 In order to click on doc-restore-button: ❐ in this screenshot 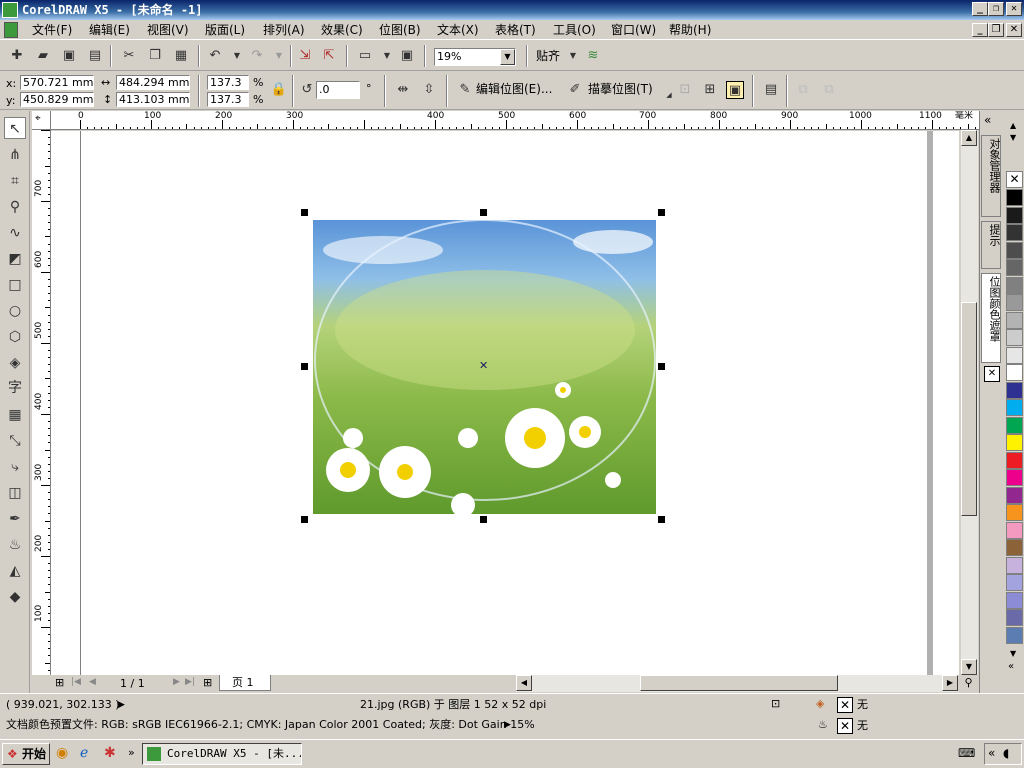, I will do `click(996, 30)`.